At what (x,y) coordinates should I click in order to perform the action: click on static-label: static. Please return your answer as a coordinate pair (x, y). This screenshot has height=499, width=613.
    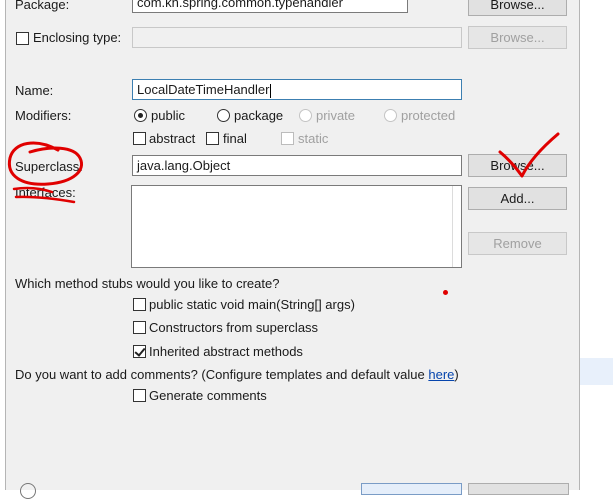
    Looking at the image, I should click on (313, 138).